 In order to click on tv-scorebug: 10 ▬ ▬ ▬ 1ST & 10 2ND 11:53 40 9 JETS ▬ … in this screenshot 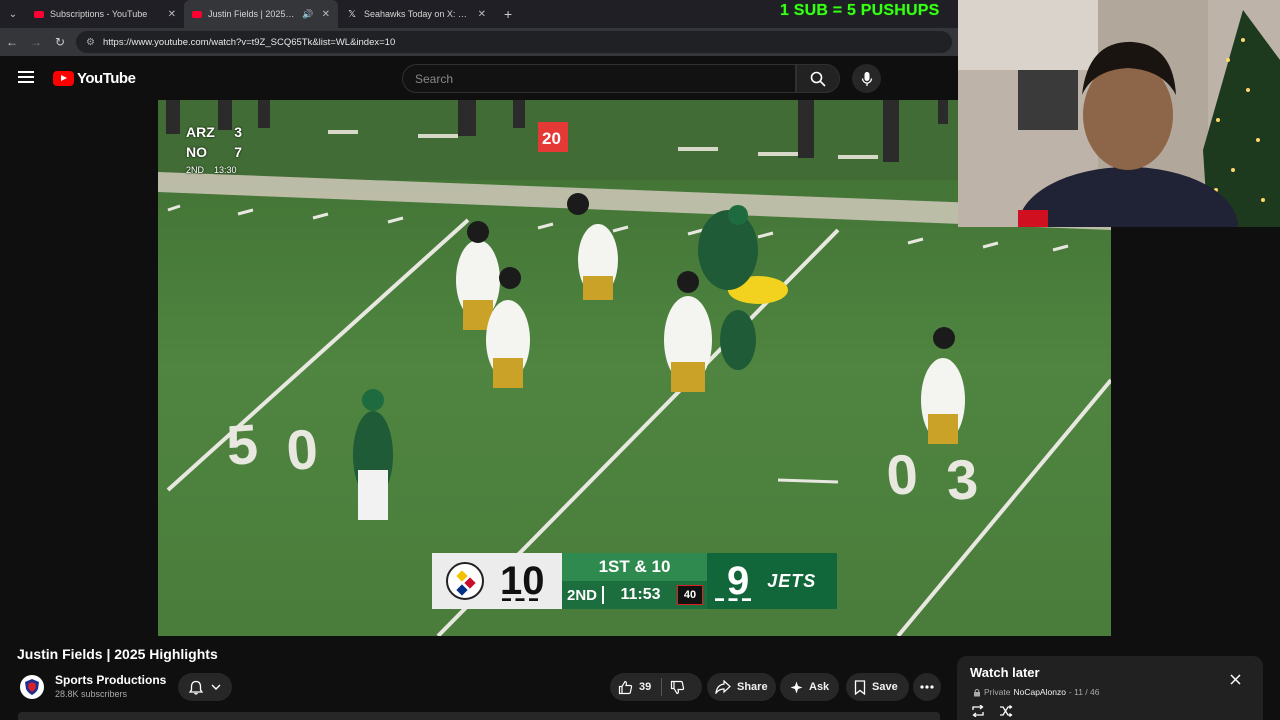, I will do `click(634, 581)`.